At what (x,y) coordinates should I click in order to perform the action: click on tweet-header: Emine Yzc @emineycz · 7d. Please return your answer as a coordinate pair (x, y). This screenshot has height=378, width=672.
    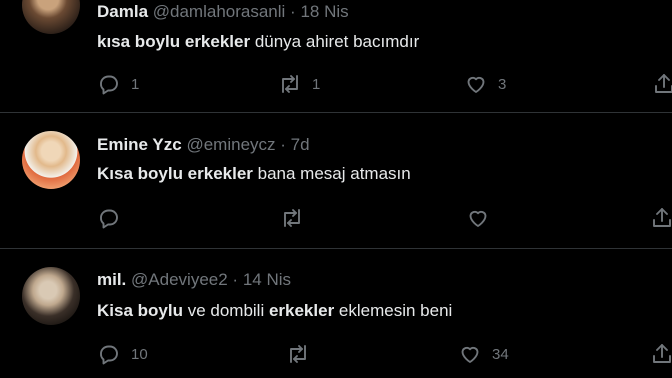
    Looking at the image, I should click on (203, 145).